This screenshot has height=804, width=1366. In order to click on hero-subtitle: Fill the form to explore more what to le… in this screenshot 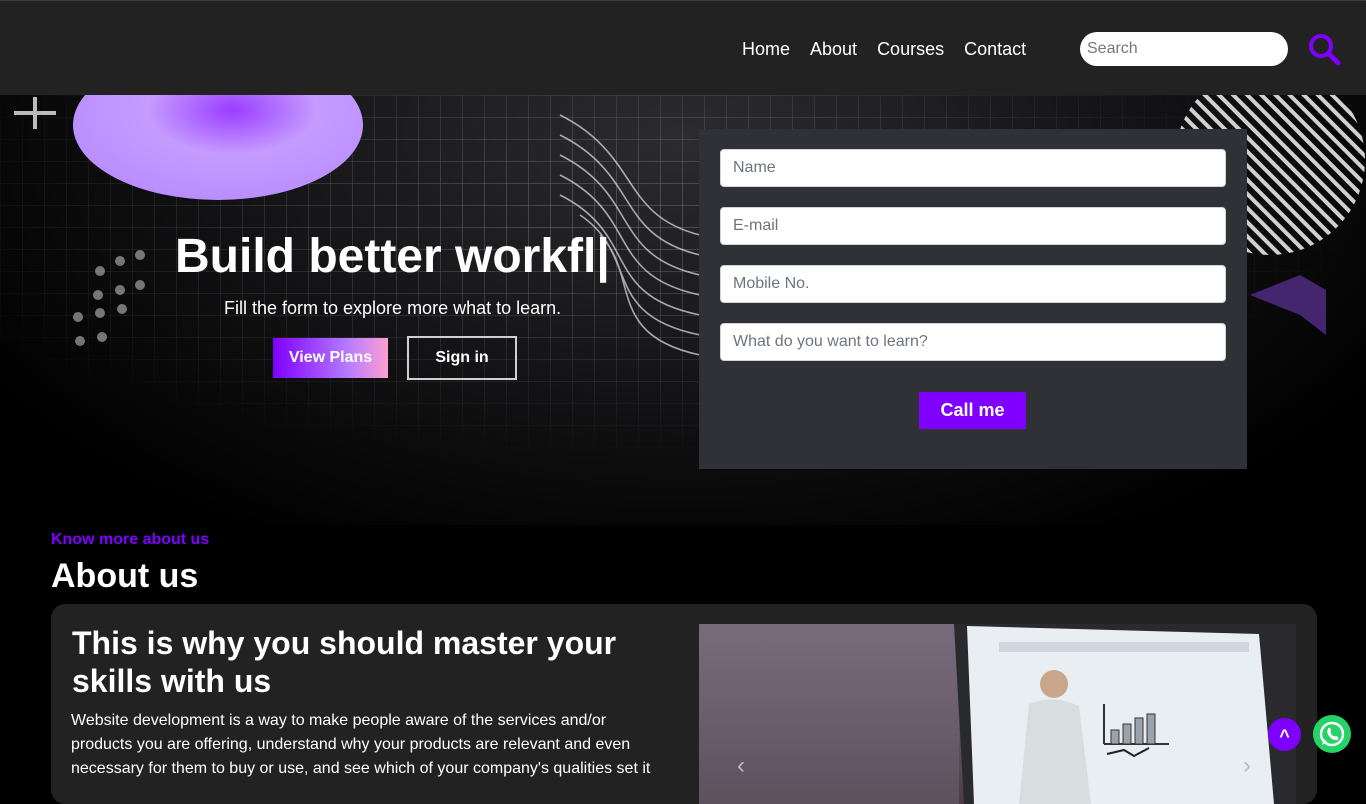, I will do `click(393, 308)`.